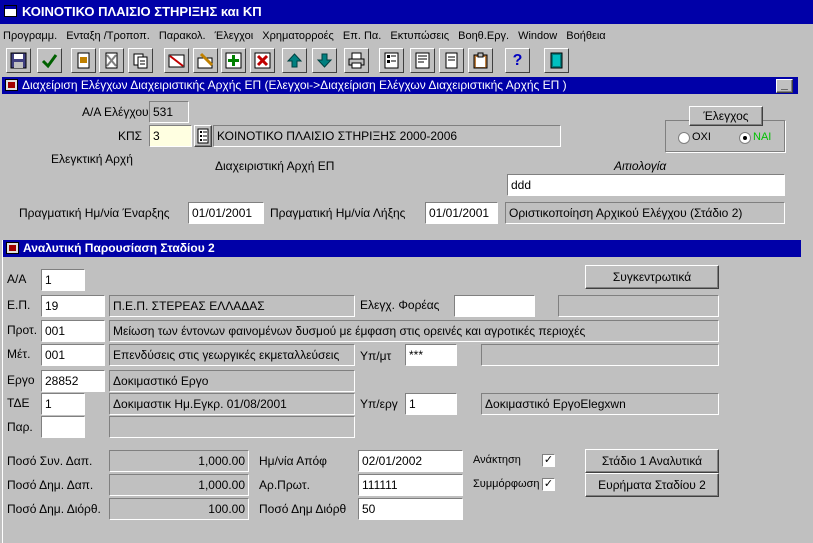 This screenshot has height=543, width=813. What do you see at coordinates (548, 484) in the screenshot?
I see `compliance-checkbox: ✓` at bounding box center [548, 484].